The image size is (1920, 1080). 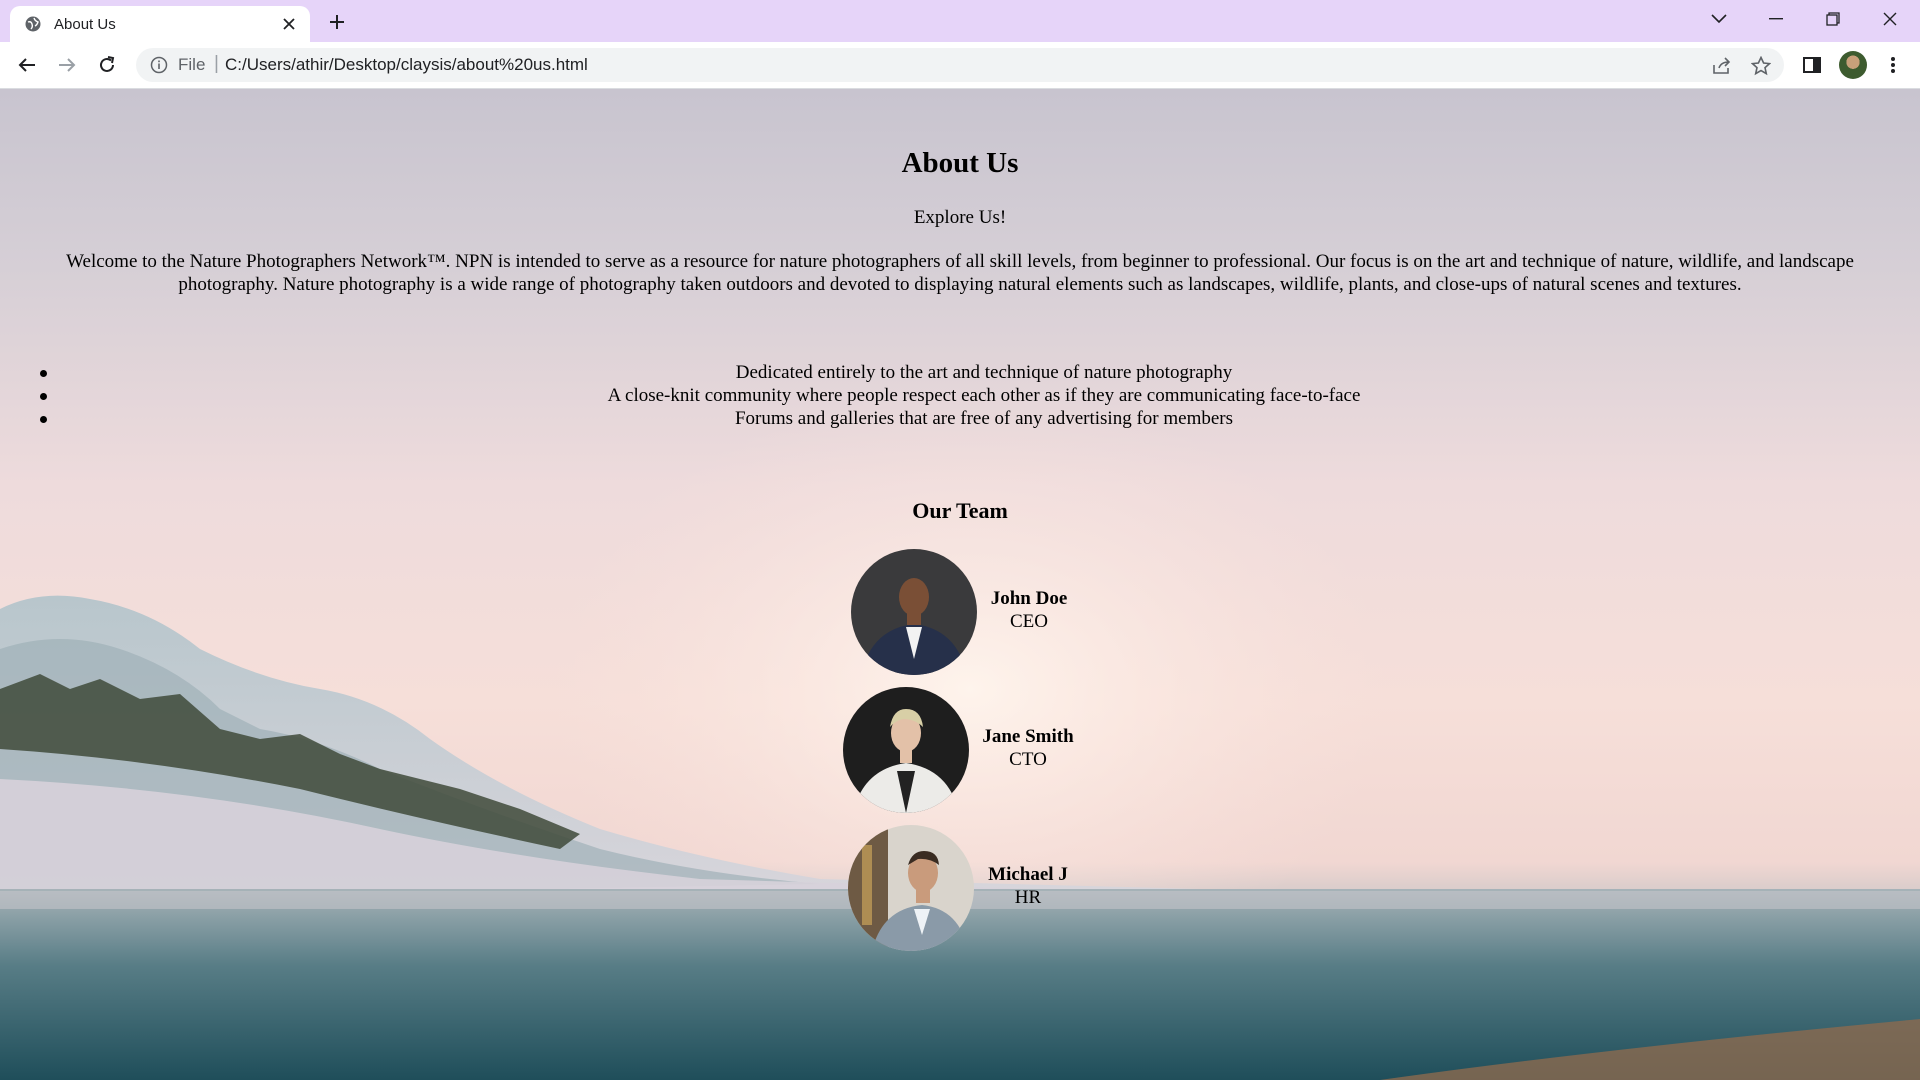 I want to click on restore-button, so click(x=1833, y=19).